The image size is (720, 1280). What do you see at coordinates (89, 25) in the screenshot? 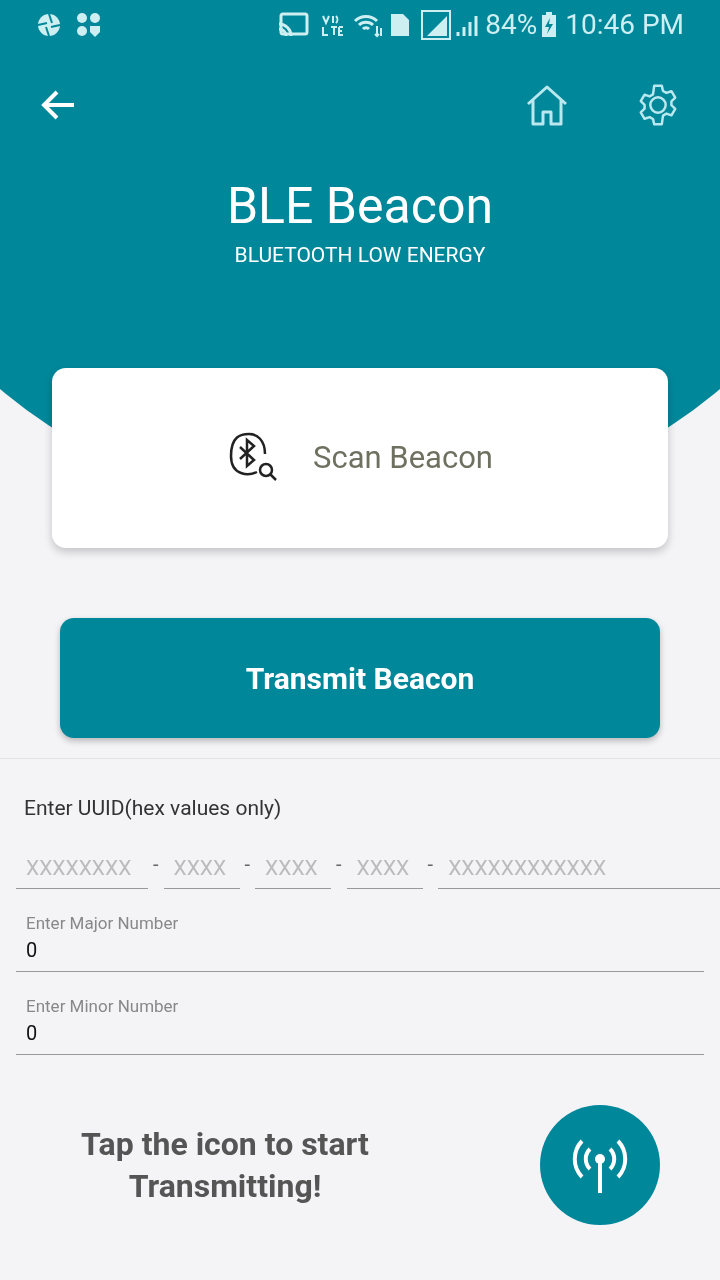
I see `apps-shield-icon` at bounding box center [89, 25].